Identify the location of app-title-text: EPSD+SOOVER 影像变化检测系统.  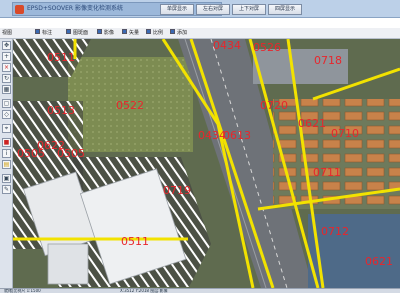
(75, 8).